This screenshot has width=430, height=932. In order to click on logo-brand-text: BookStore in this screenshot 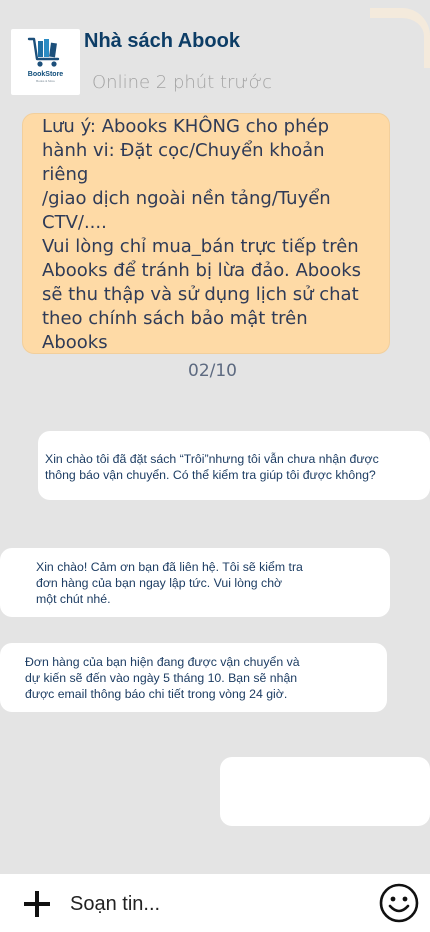, I will do `click(45, 74)`.